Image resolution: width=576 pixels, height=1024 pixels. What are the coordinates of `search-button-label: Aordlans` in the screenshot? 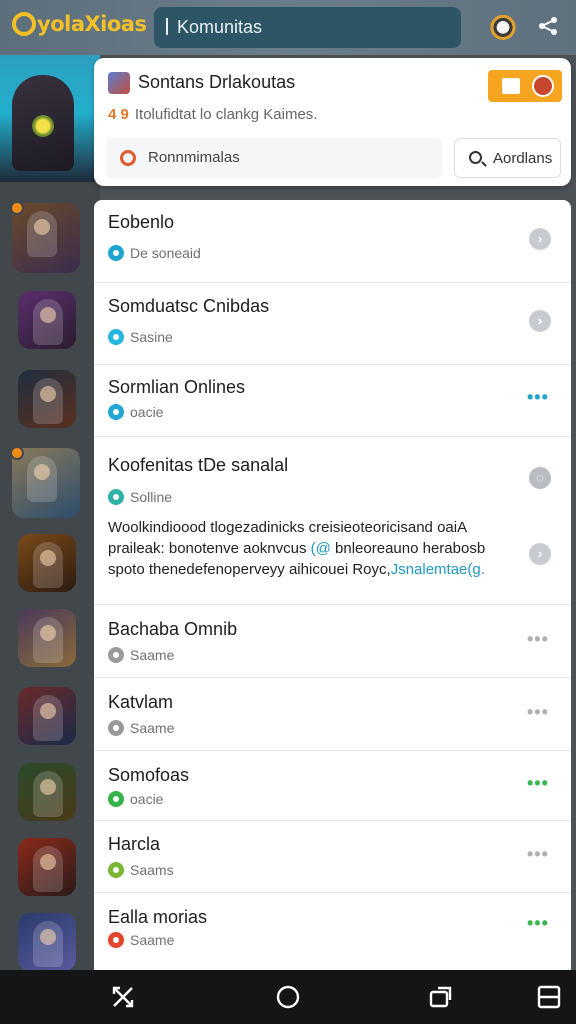 It's located at (523, 158).